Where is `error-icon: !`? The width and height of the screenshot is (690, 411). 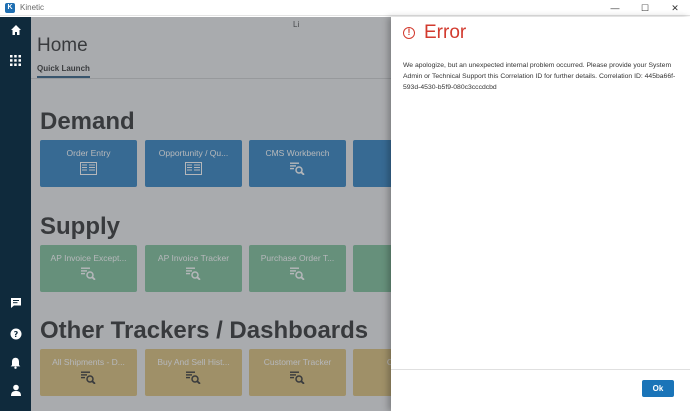 error-icon: ! is located at coordinates (409, 33).